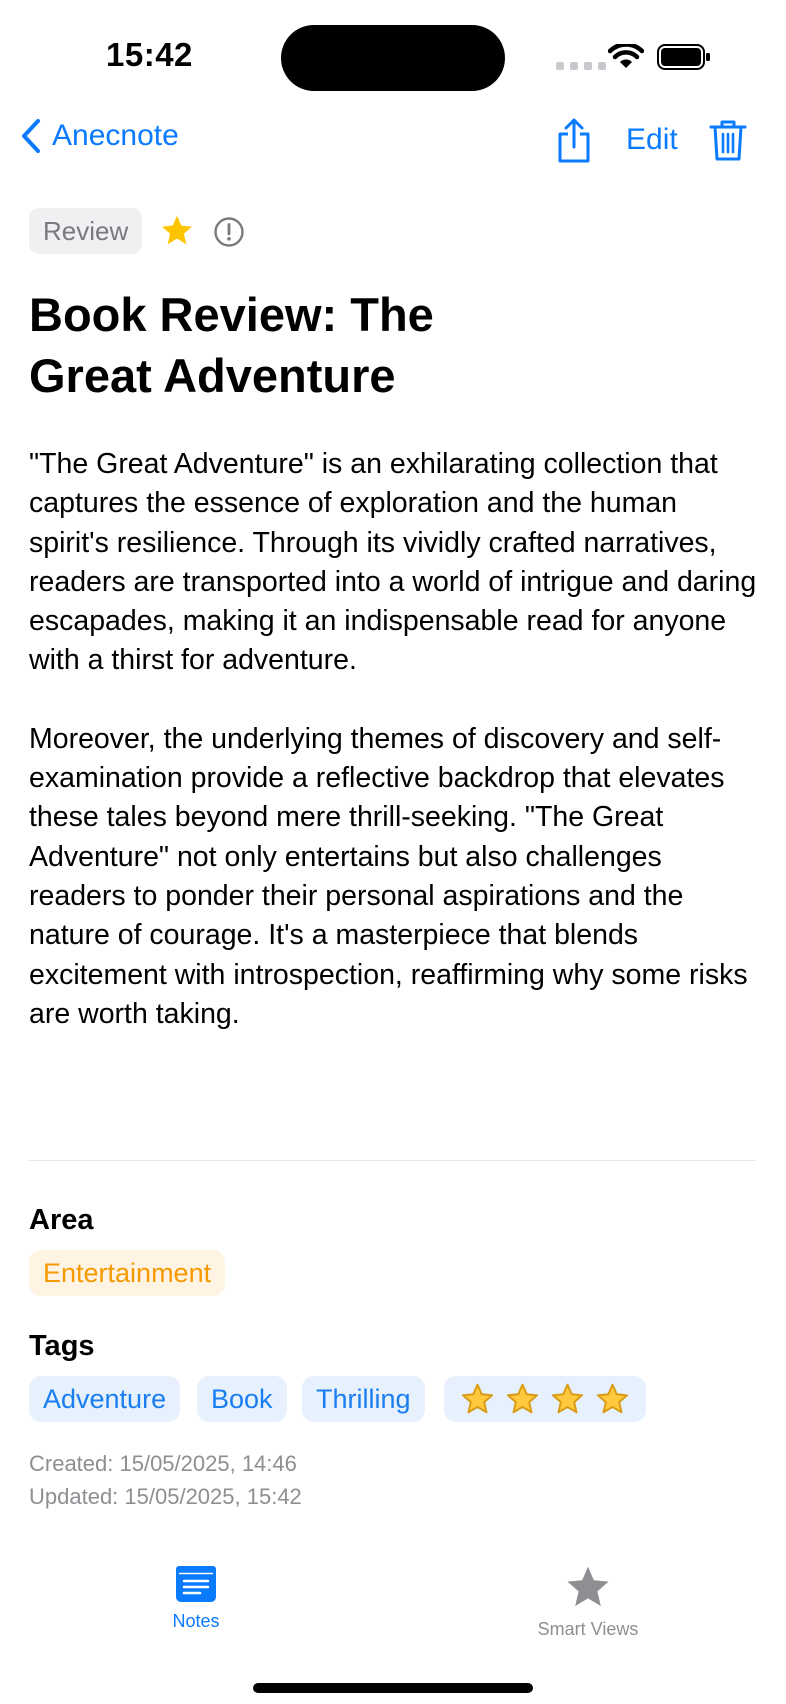  I want to click on created-timestamp: Created: 15/05/2025, 14:46, so click(163, 1463).